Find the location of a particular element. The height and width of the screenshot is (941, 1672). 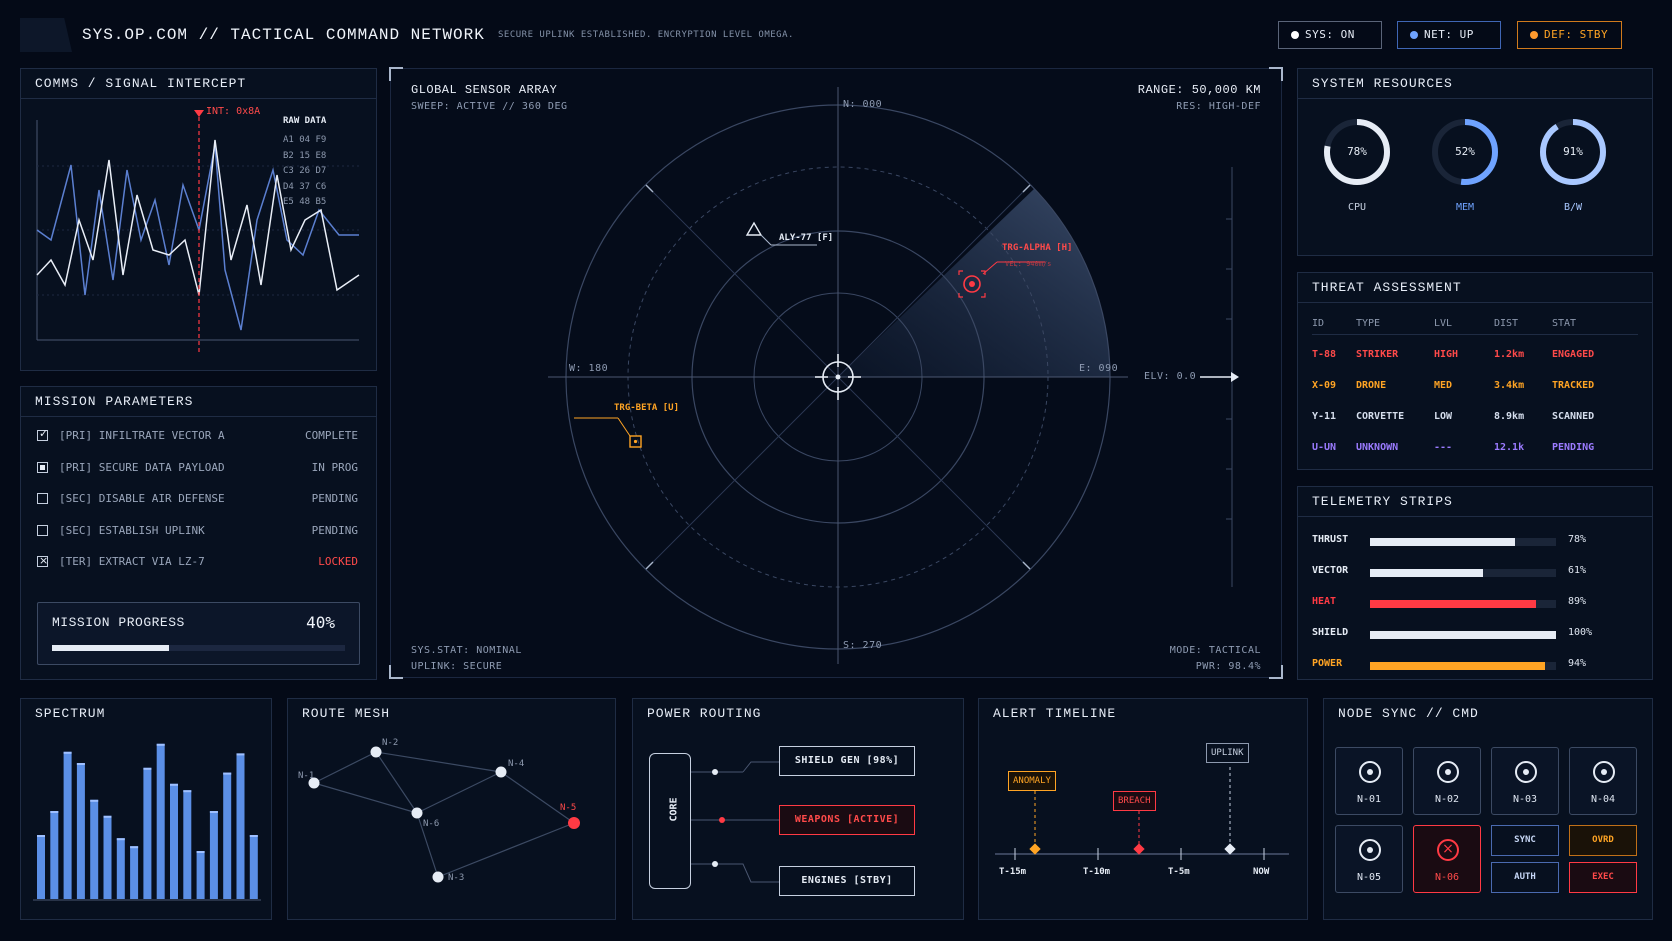

raw-line: C3 26 D7 is located at coordinates (305, 171).